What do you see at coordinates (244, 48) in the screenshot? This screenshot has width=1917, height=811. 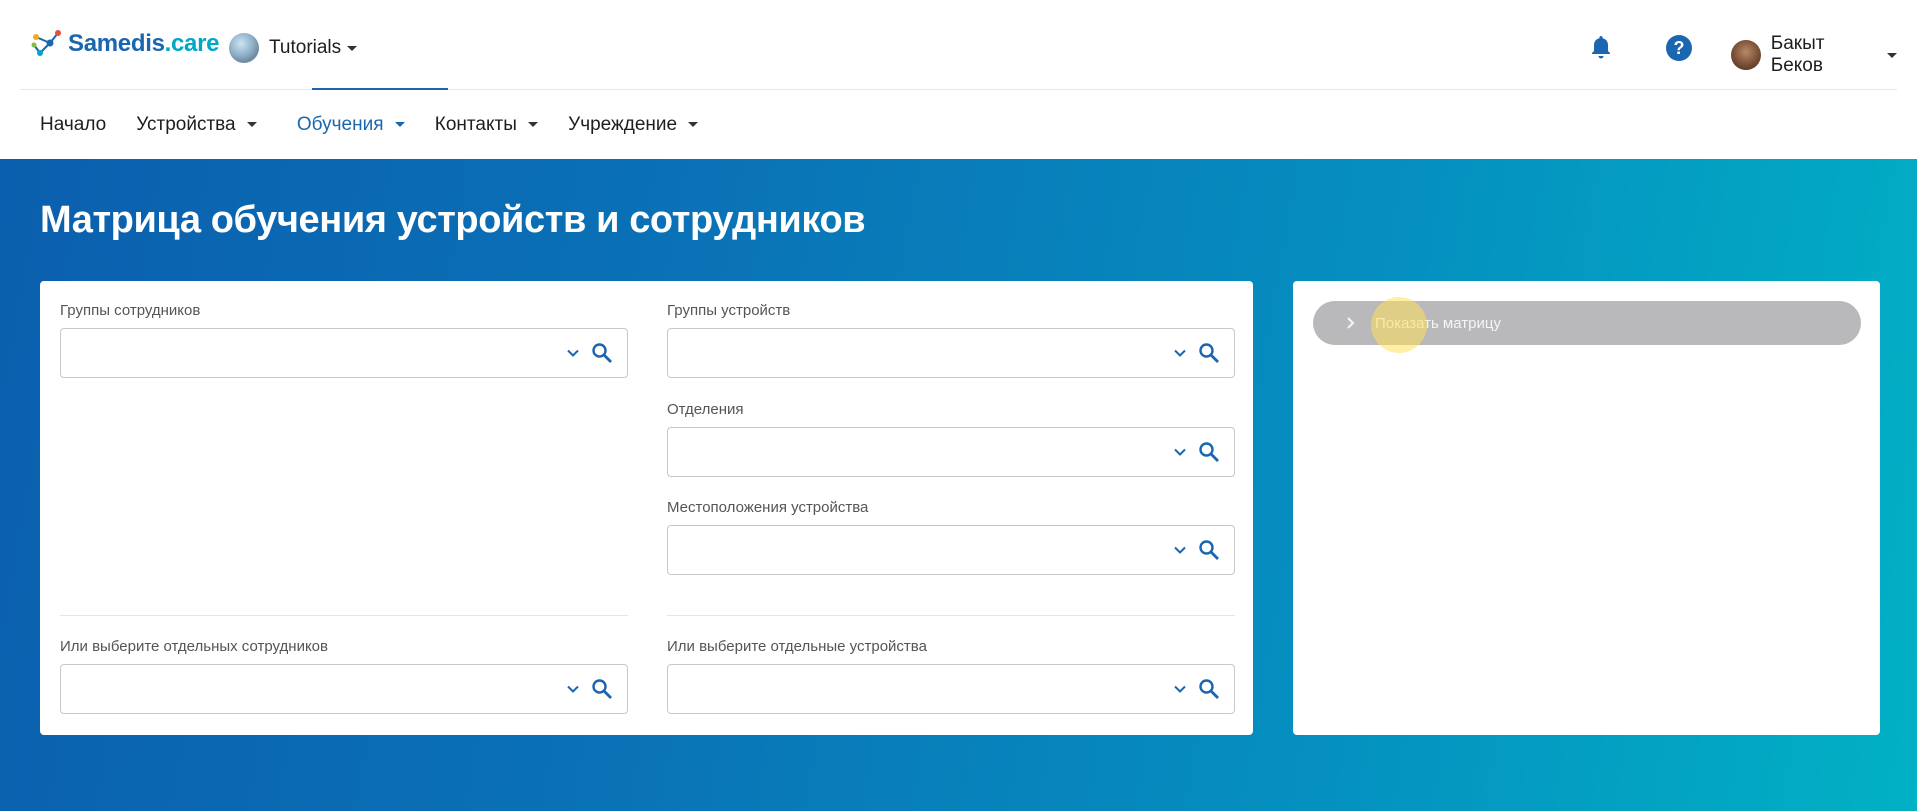 I see `tenant-avatar` at bounding box center [244, 48].